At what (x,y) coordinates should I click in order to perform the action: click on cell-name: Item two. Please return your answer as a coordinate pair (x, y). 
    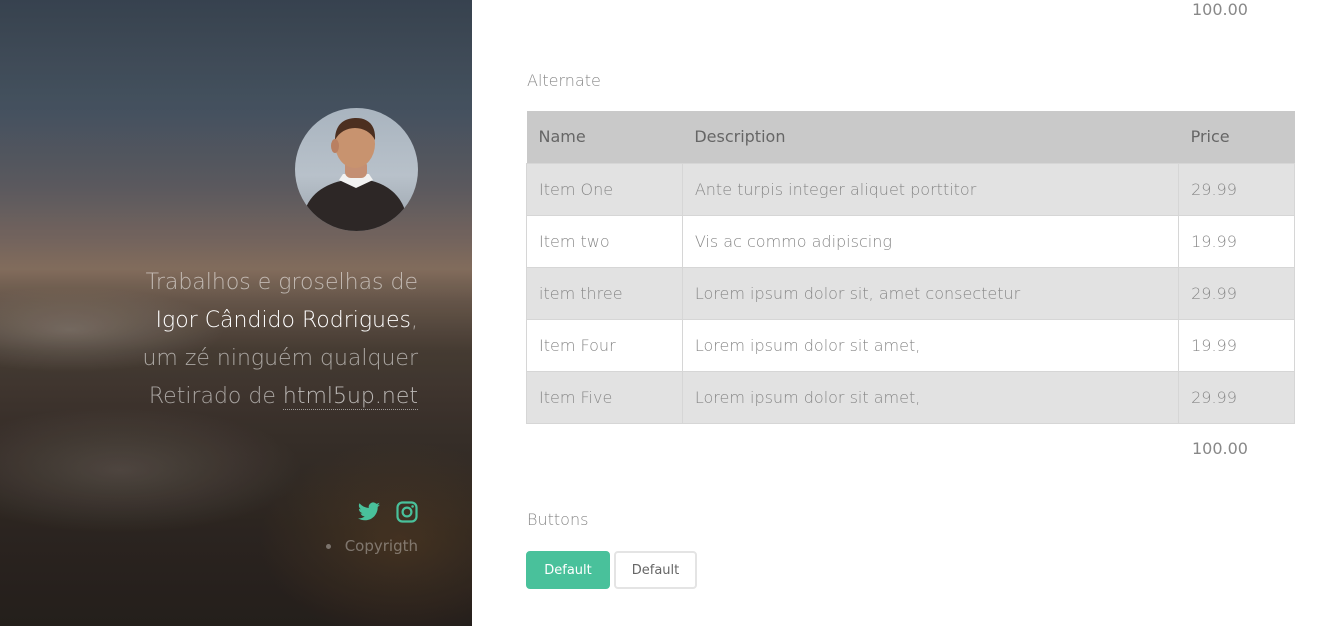
    Looking at the image, I should click on (604, 241).